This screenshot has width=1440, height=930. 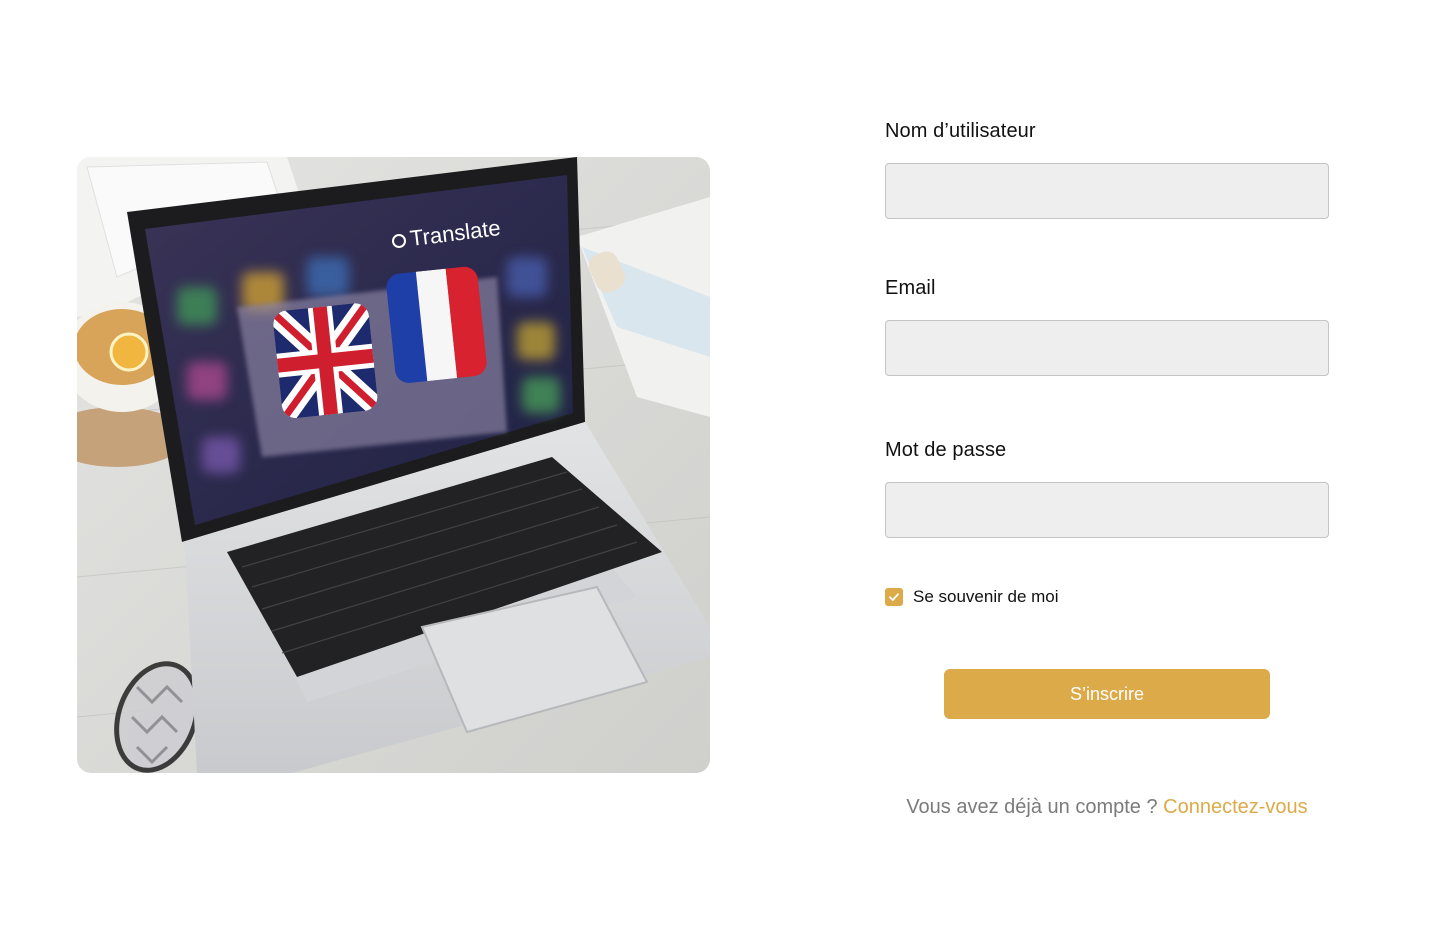 I want to click on signin-prompt: Vous avez déjà un compte ?, so click(x=1032, y=807).